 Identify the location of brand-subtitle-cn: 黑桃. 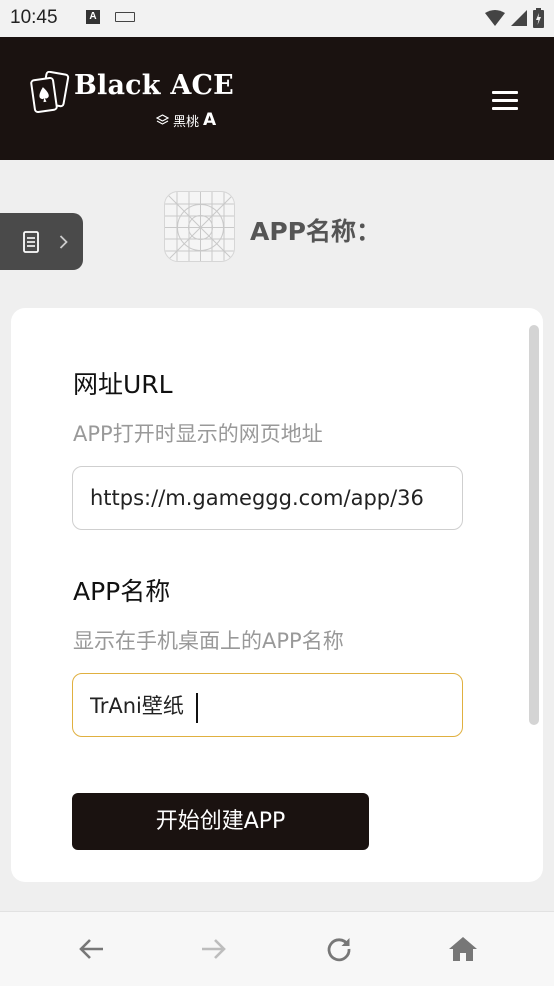
(186, 122).